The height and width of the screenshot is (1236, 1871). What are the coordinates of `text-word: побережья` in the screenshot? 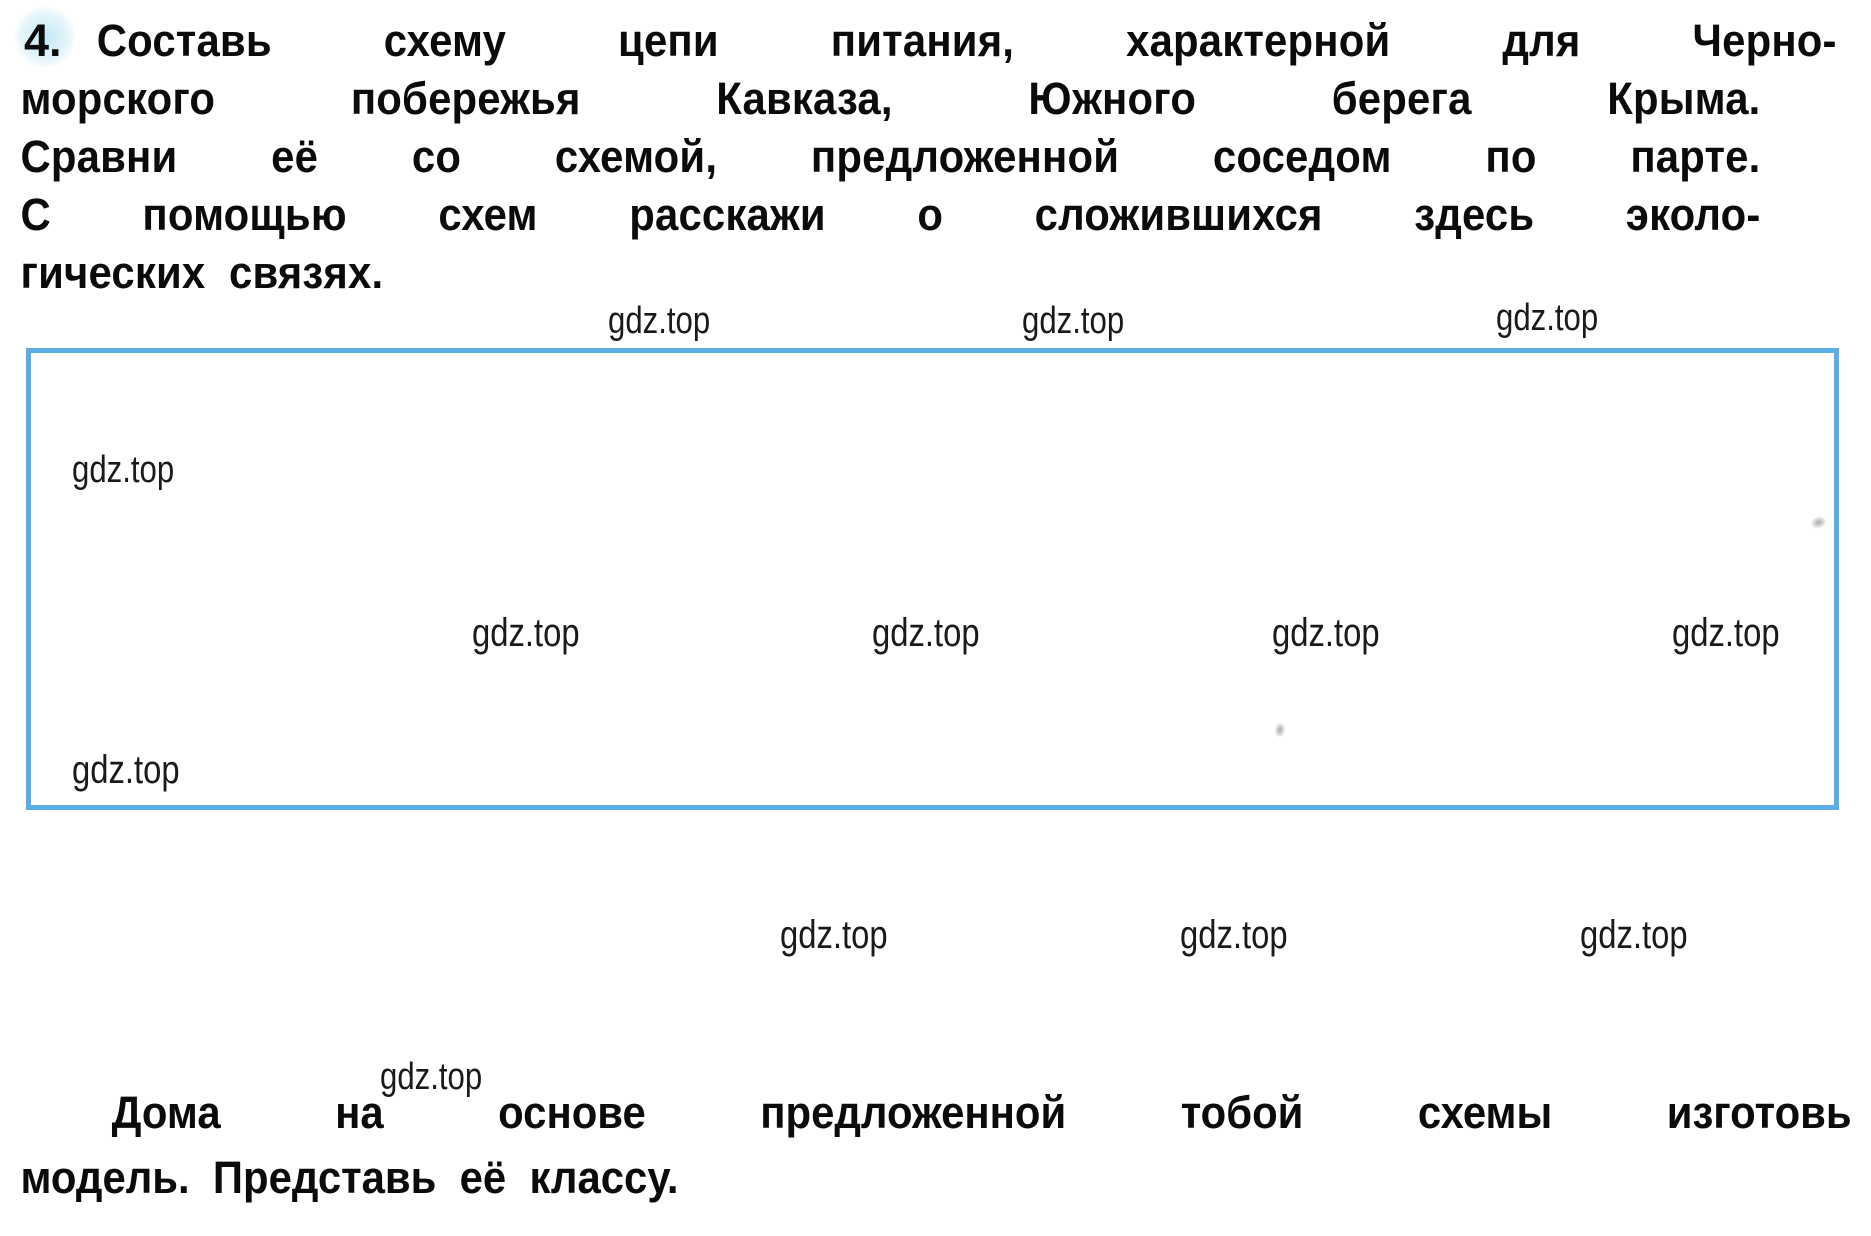 It's located at (465, 98).